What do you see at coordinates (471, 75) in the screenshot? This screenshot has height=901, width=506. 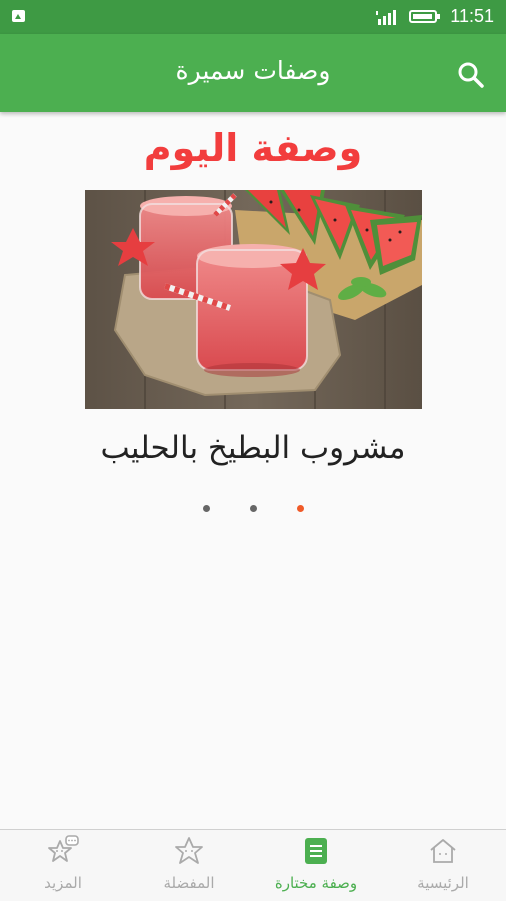 I see `search-icon` at bounding box center [471, 75].